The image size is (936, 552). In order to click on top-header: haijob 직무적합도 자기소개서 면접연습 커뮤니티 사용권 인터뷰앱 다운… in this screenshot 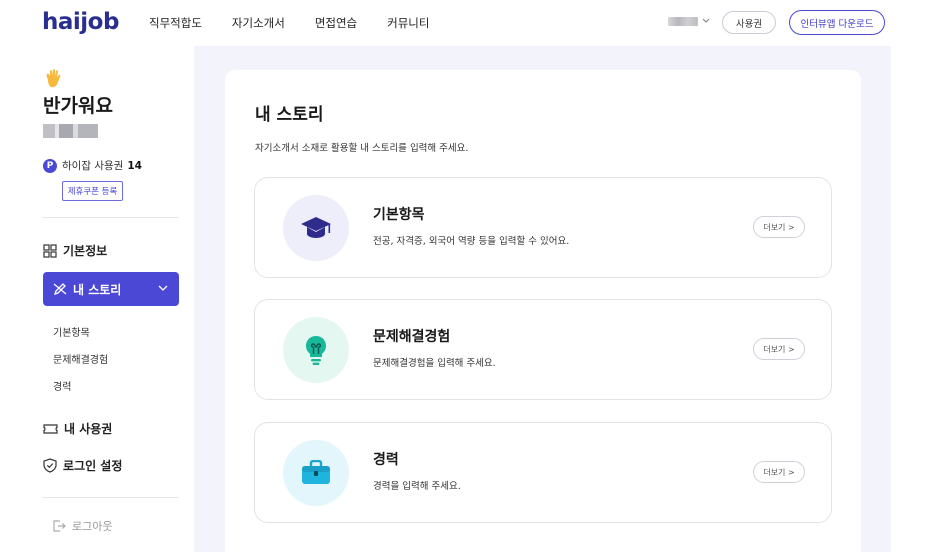, I will do `click(468, 23)`.